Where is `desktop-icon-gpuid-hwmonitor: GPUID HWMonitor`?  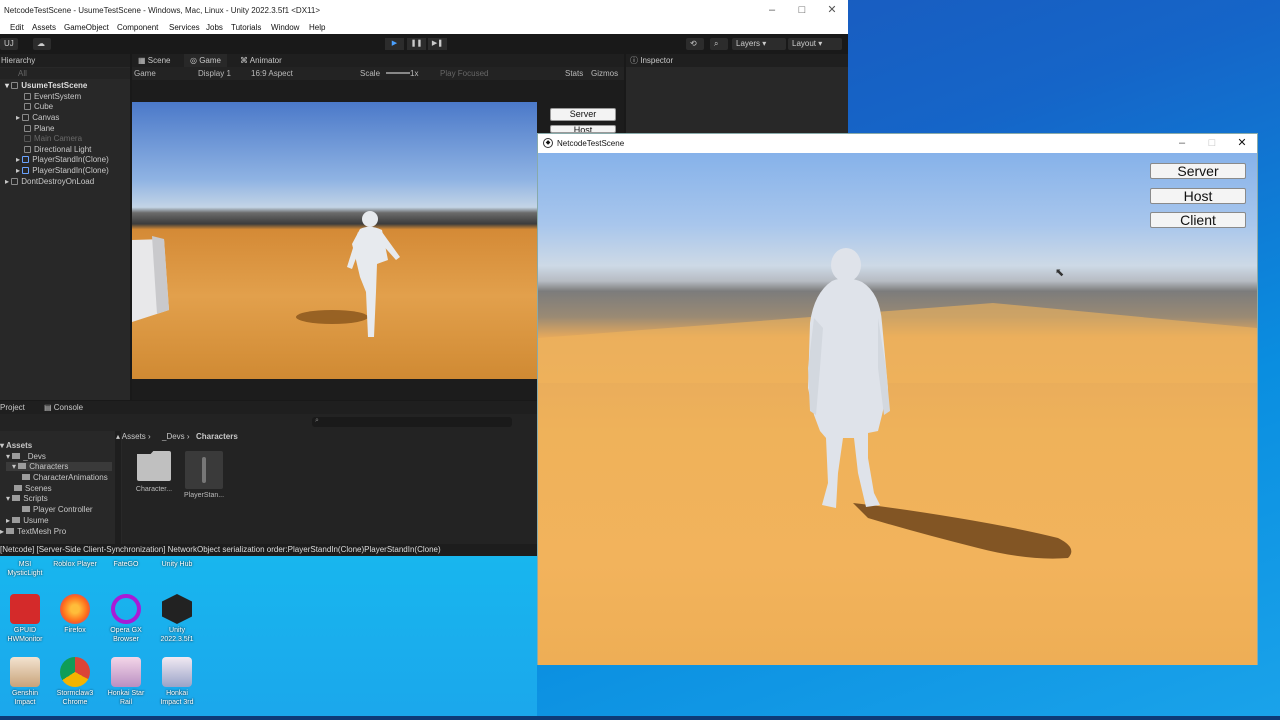 desktop-icon-gpuid-hwmonitor: GPUID HWMonitor is located at coordinates (25, 619).